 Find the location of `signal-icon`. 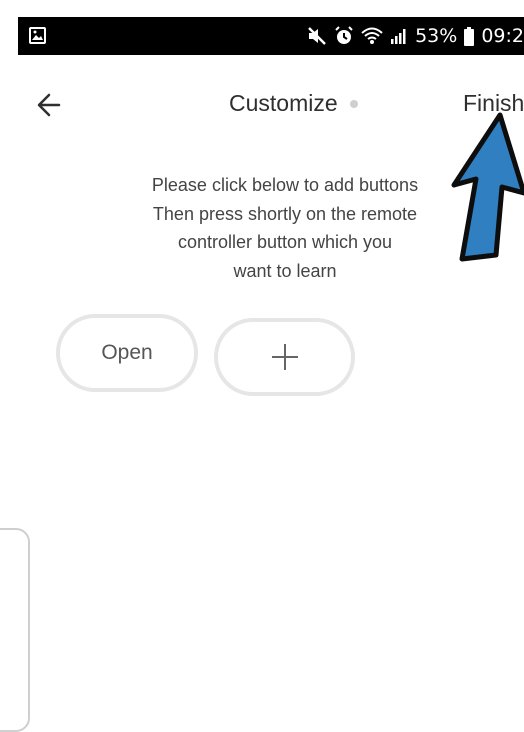

signal-icon is located at coordinates (399, 36).